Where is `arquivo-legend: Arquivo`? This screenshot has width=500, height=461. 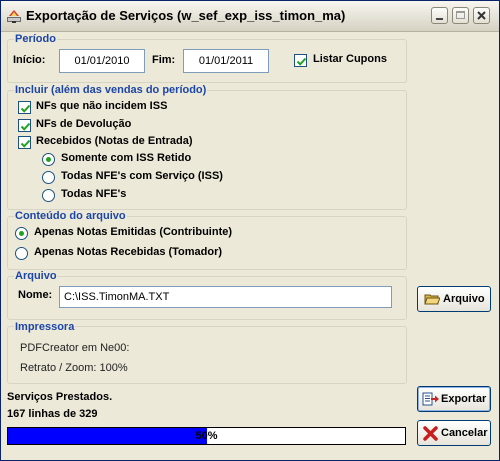 arquivo-legend: Arquivo is located at coordinates (36, 276).